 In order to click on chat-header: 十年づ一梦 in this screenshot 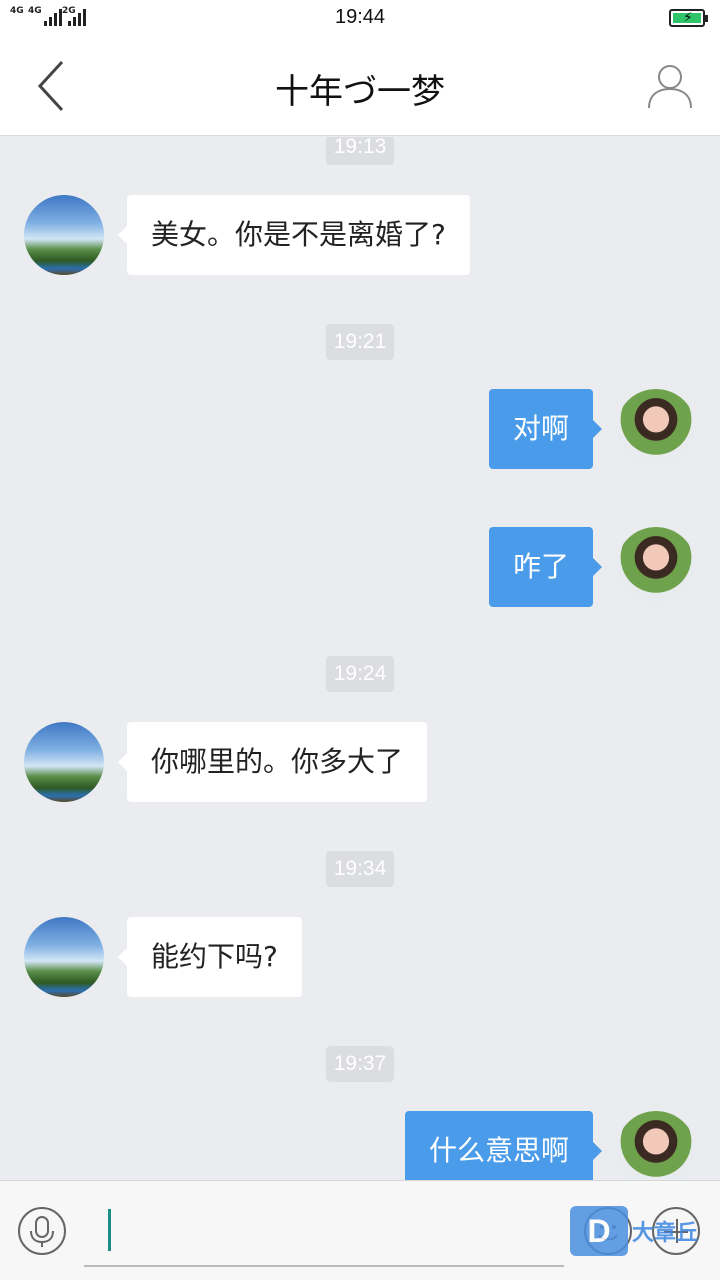, I will do `click(360, 86)`.